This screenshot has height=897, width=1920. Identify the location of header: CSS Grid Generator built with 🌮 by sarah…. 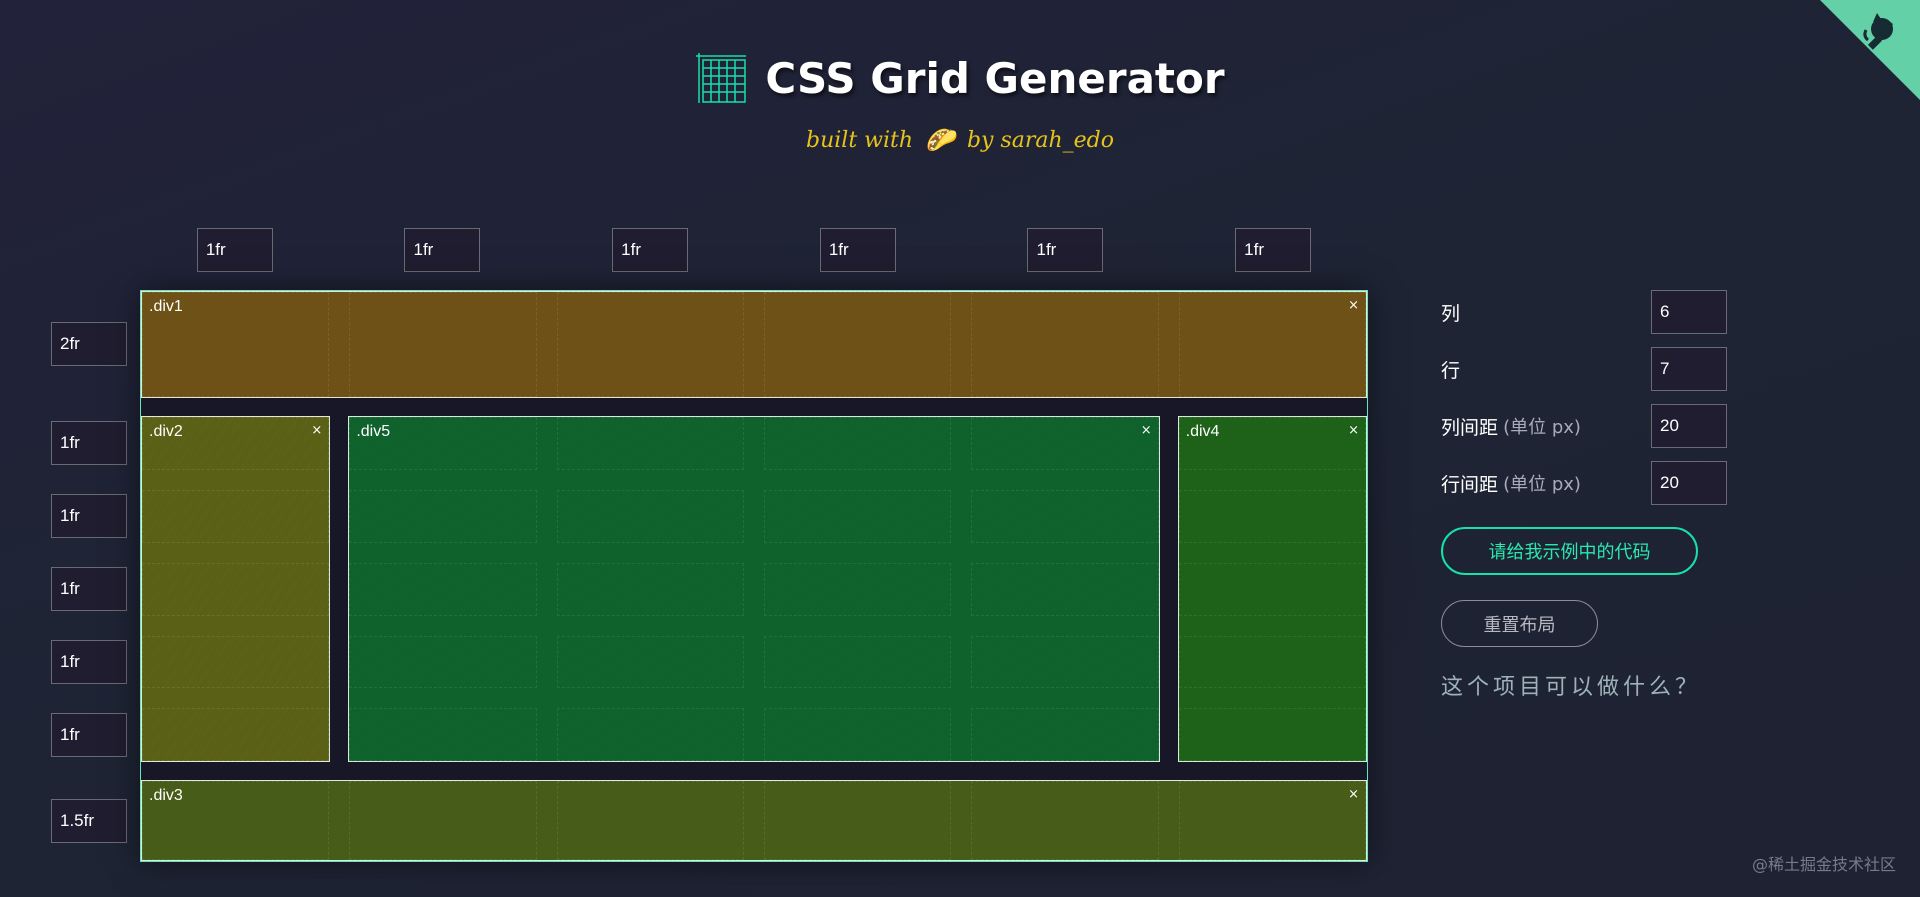
(960, 103).